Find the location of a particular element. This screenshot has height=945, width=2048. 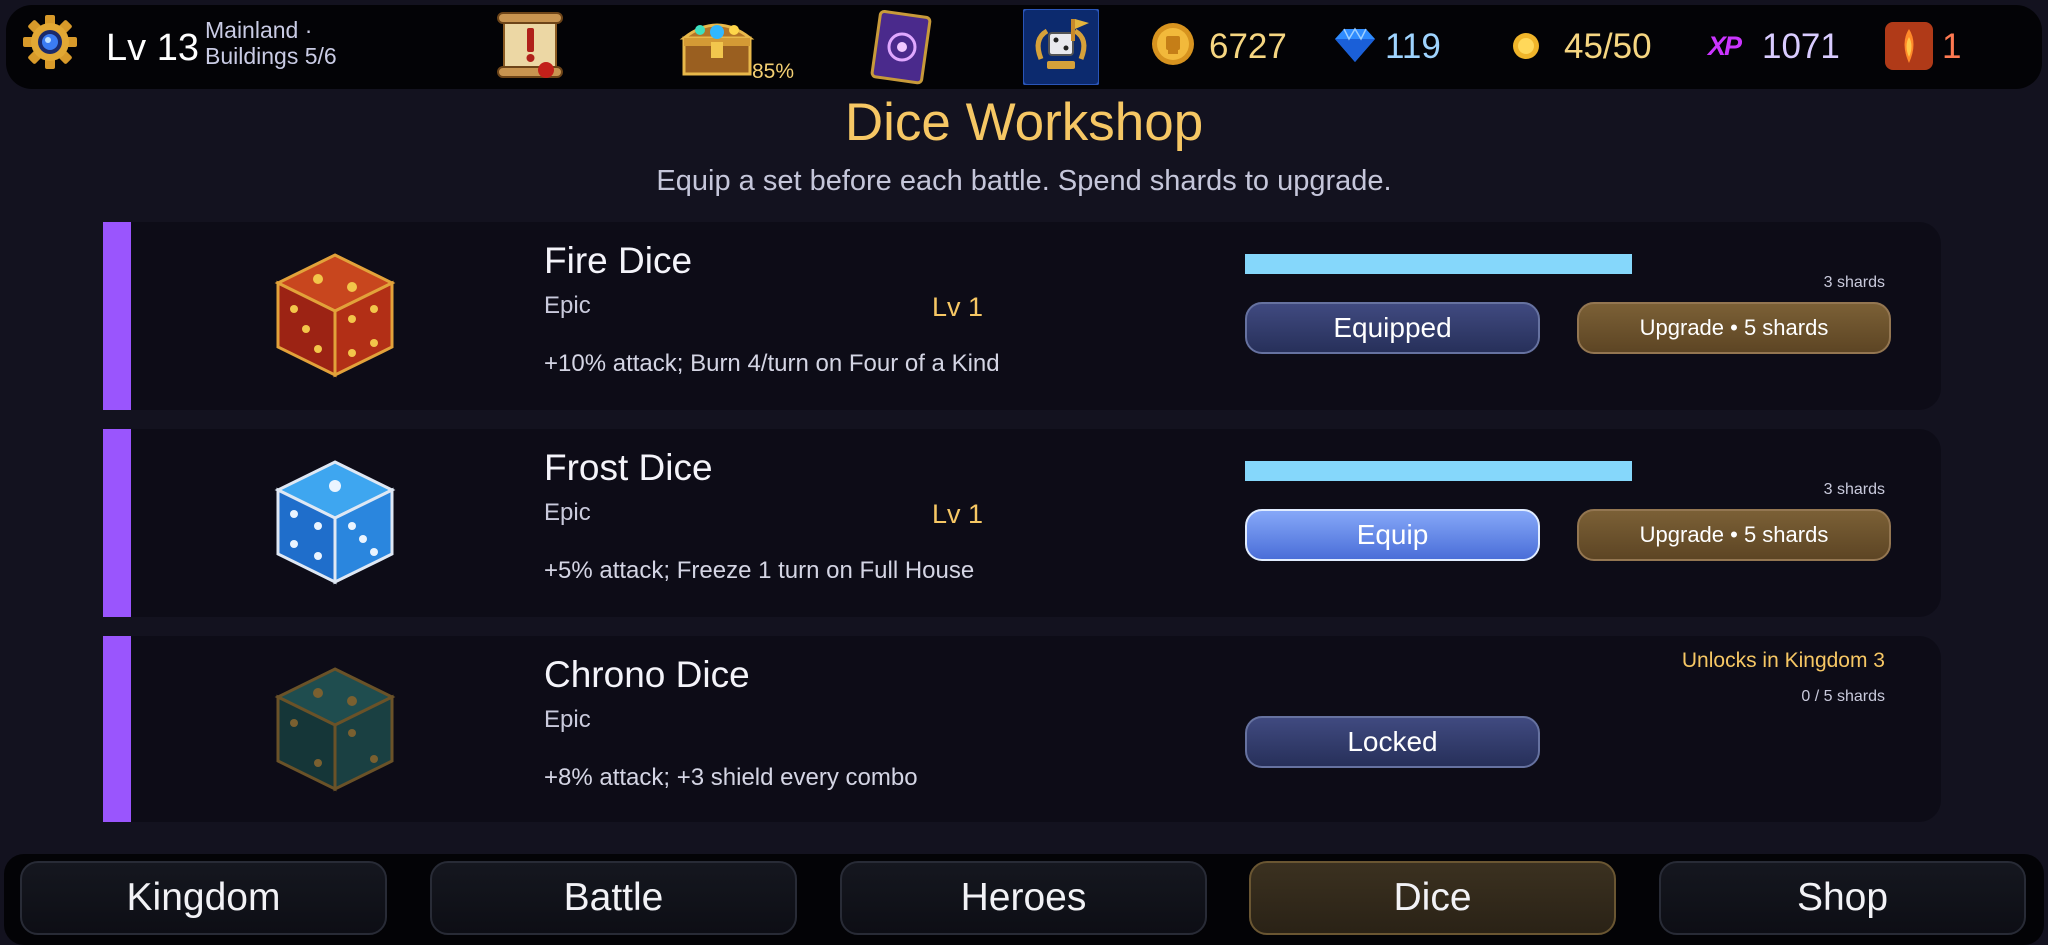

page-title: Dice Workshop is located at coordinates (1024, 122).